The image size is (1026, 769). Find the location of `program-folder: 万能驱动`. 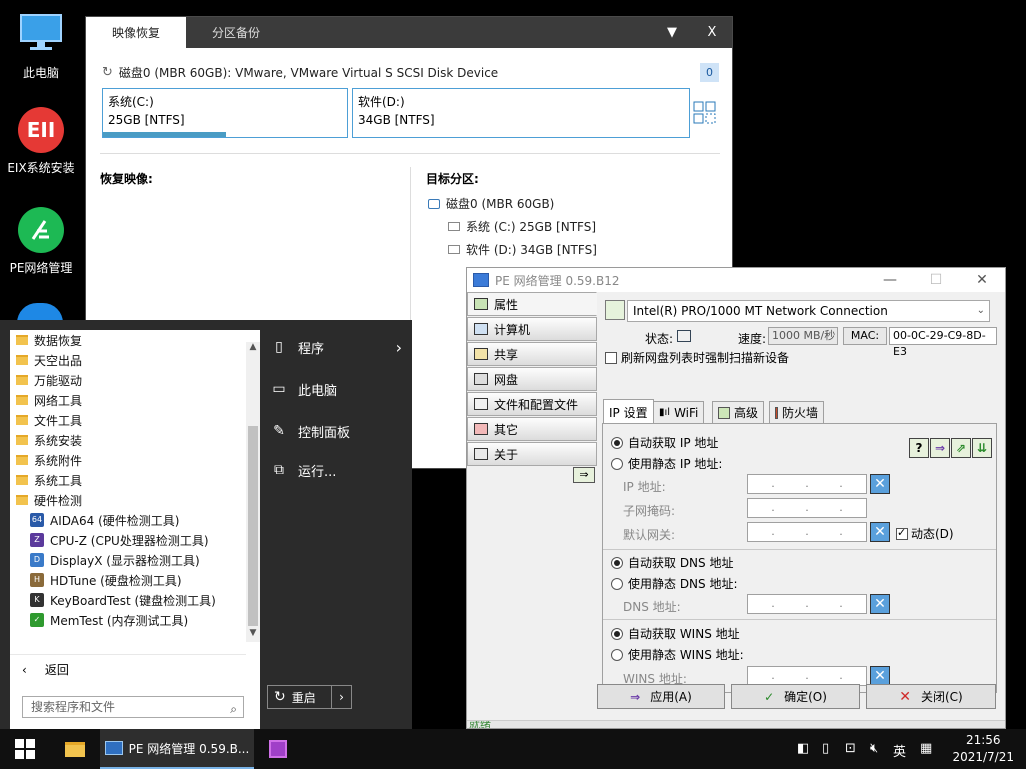

program-folder: 万能驱动 is located at coordinates (135, 380).